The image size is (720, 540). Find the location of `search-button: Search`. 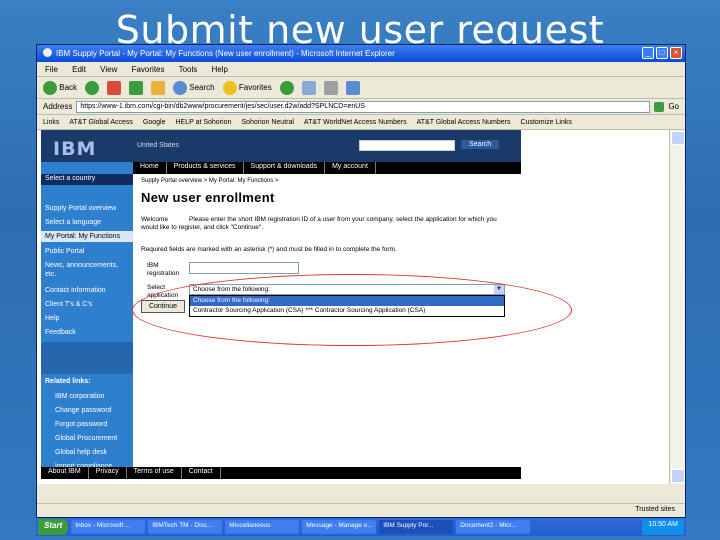

search-button: Search is located at coordinates (194, 87).